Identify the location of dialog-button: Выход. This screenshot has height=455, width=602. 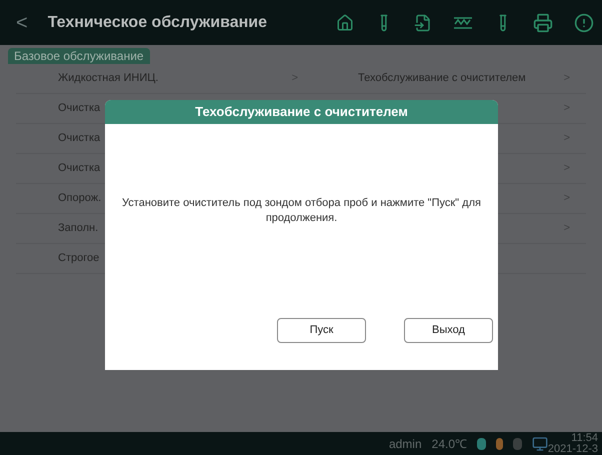
(448, 330).